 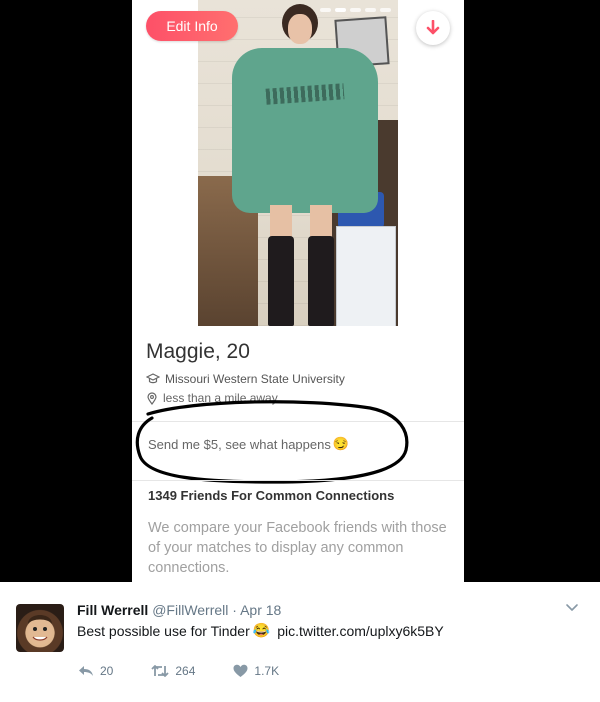 What do you see at coordinates (255, 379) in the screenshot?
I see `school-name: Missouri Western State University` at bounding box center [255, 379].